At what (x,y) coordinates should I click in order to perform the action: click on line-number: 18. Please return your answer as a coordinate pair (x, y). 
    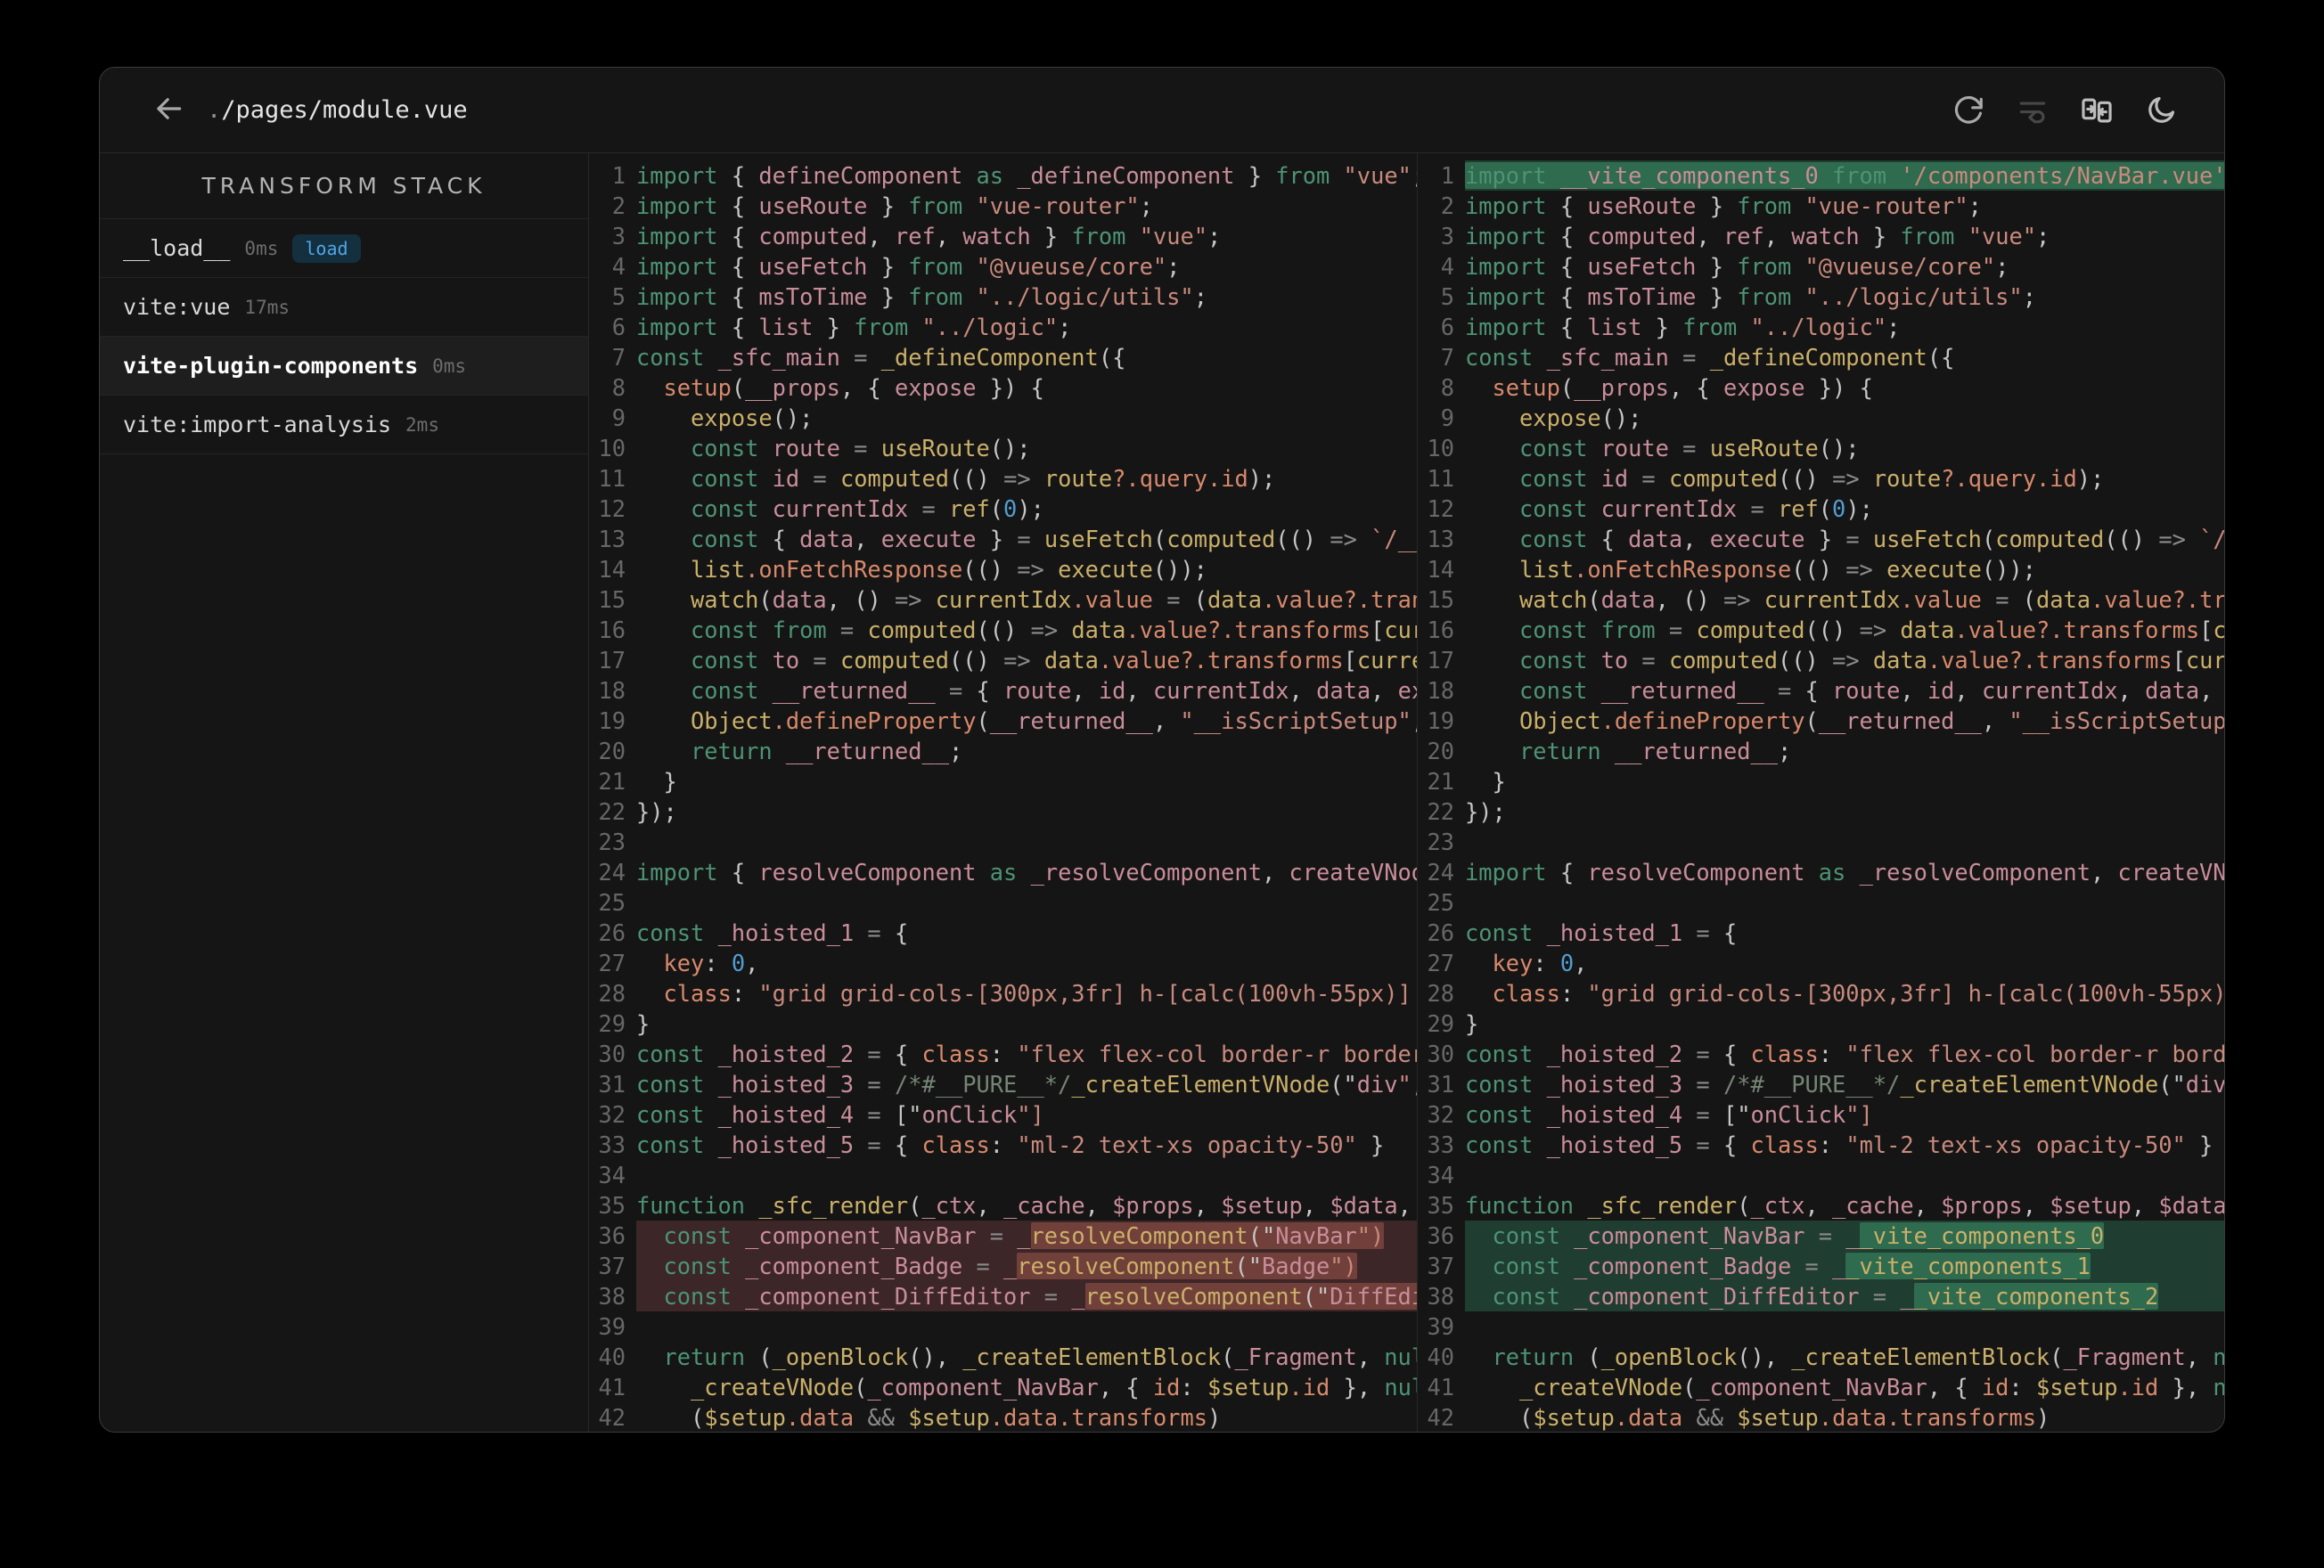
    Looking at the image, I should click on (612, 690).